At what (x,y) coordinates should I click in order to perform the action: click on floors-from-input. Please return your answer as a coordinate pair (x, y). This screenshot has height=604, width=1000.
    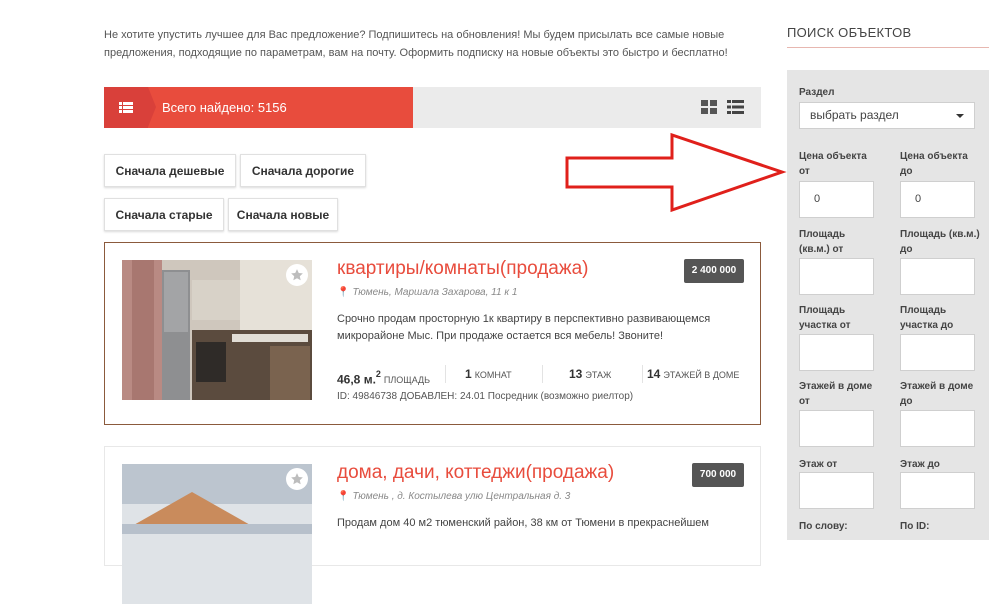
    Looking at the image, I should click on (836, 428).